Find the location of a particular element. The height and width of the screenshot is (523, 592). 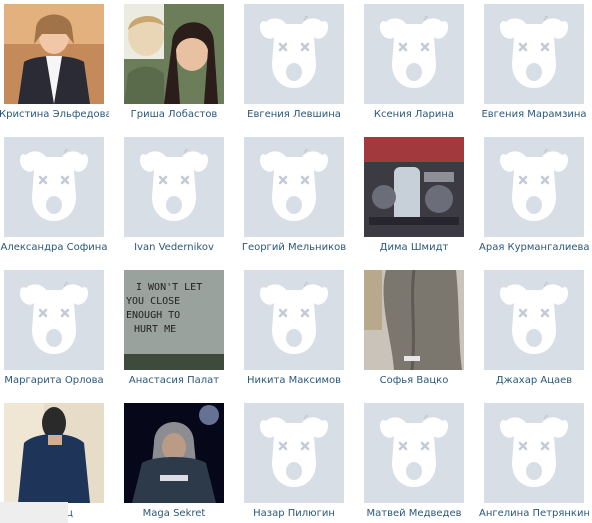

friend-name-link: Кристина Эльфедова is located at coordinates (54, 115).